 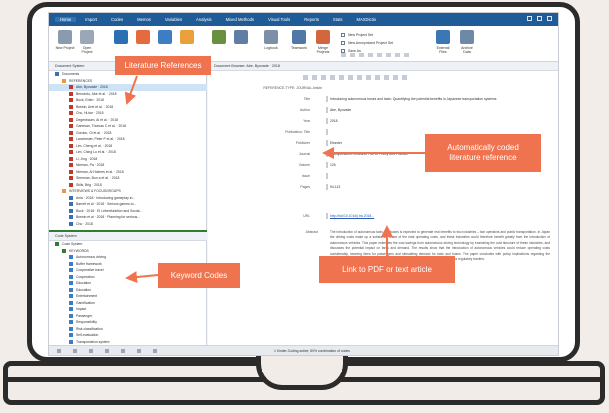 What do you see at coordinates (142, 277) in the screenshot?
I see `keyword-arrow` at bounding box center [142, 277].